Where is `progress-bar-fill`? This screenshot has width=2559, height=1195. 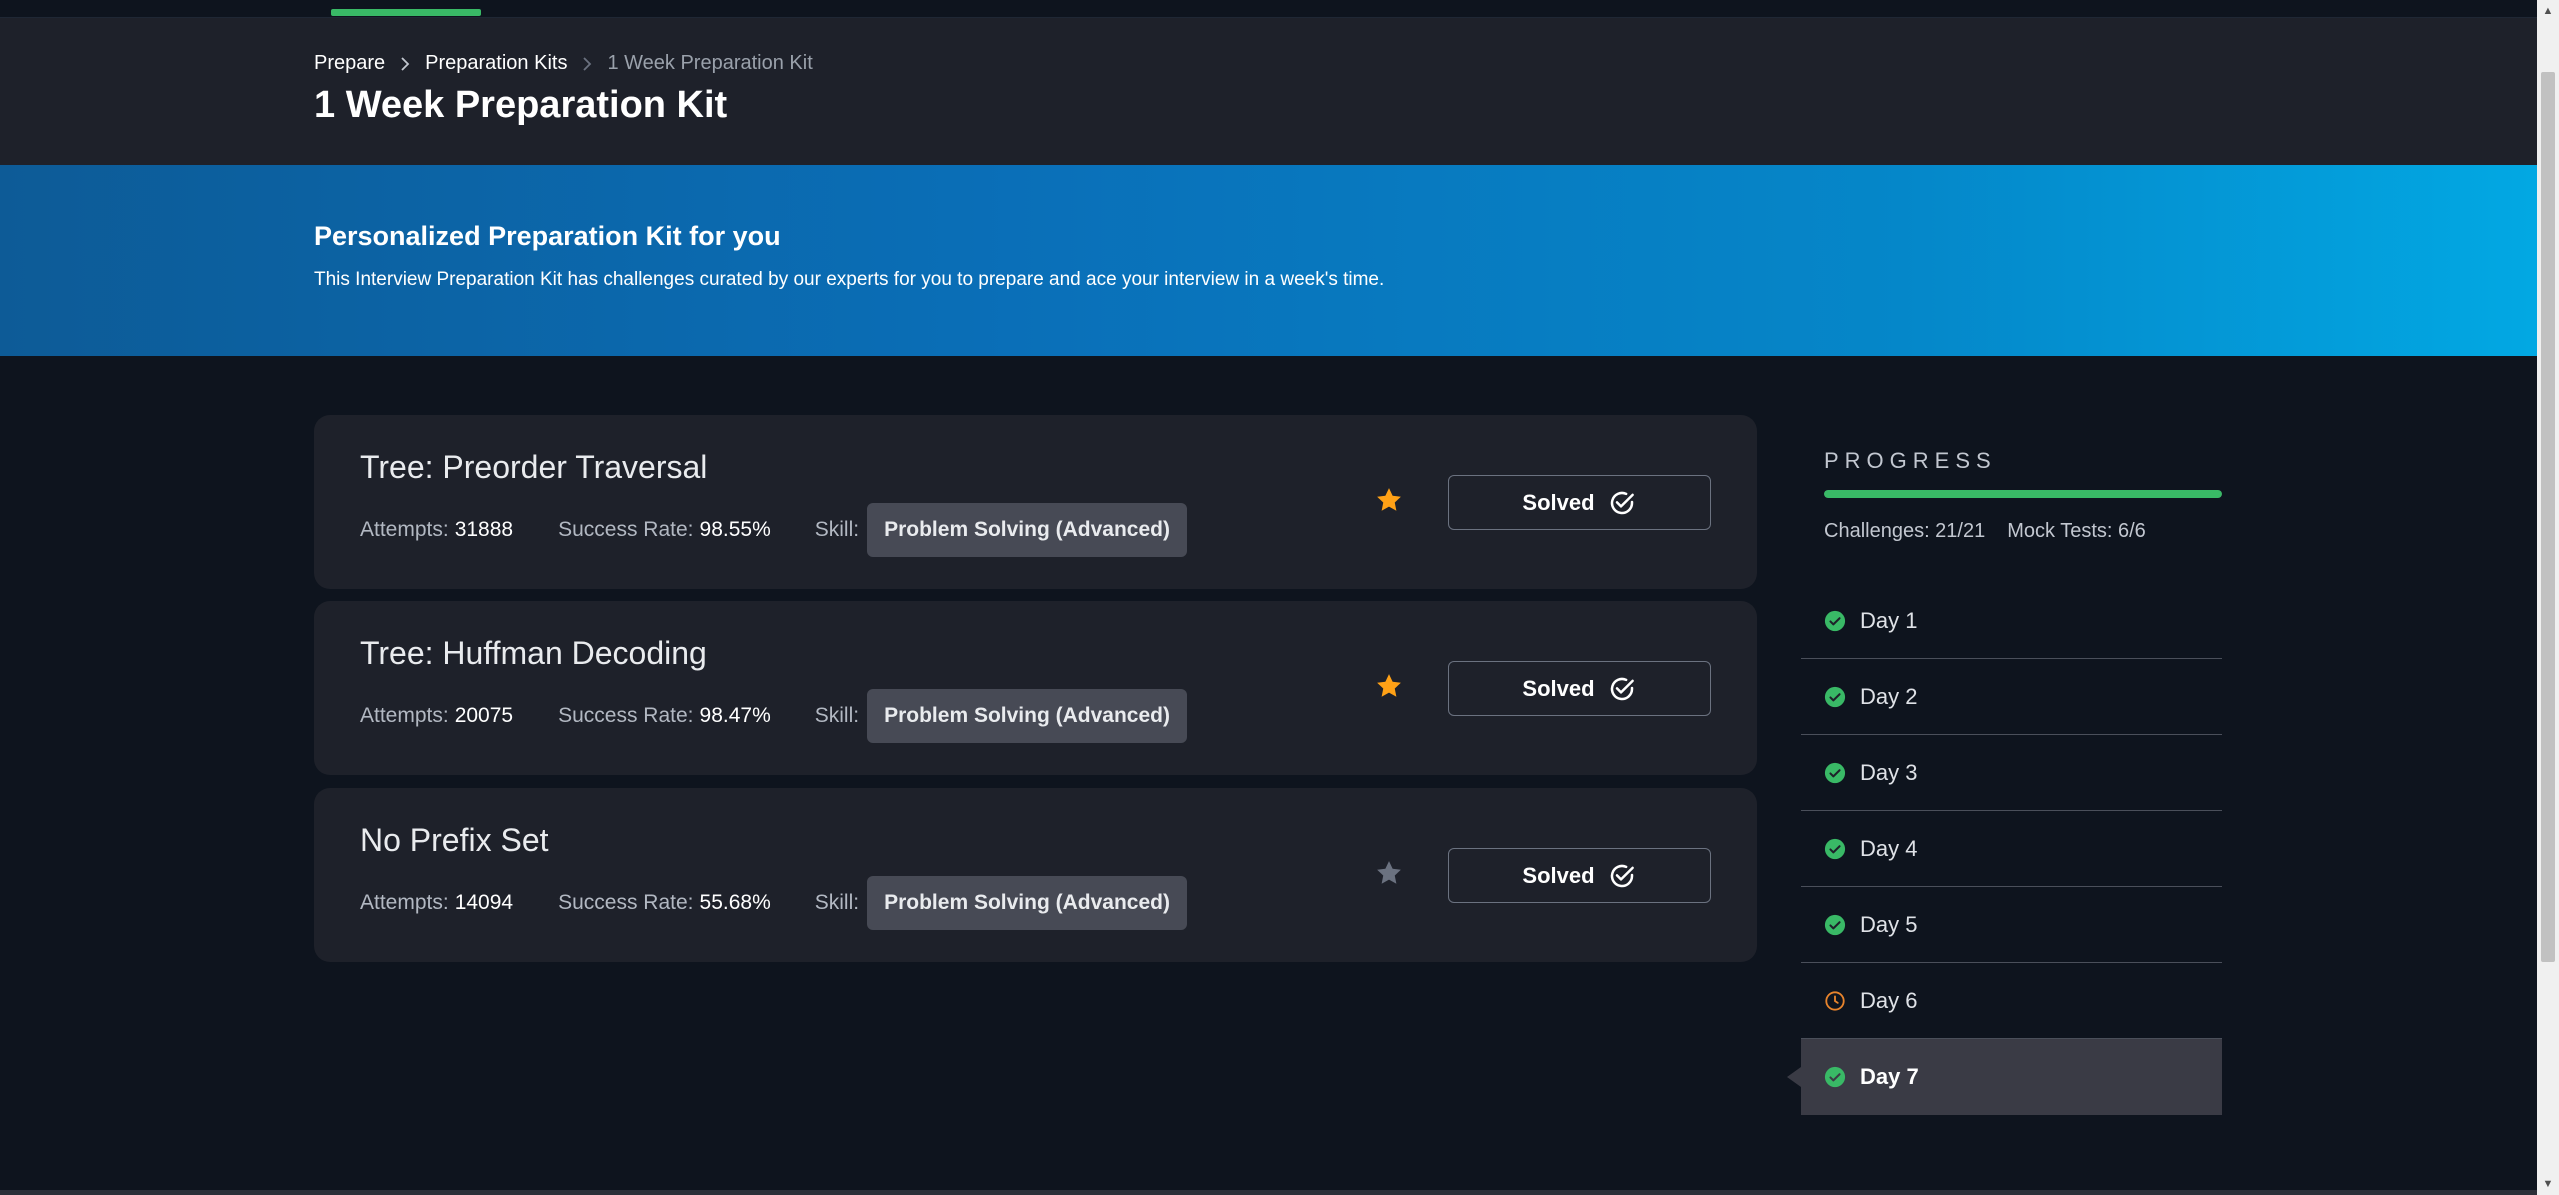
progress-bar-fill is located at coordinates (2023, 494).